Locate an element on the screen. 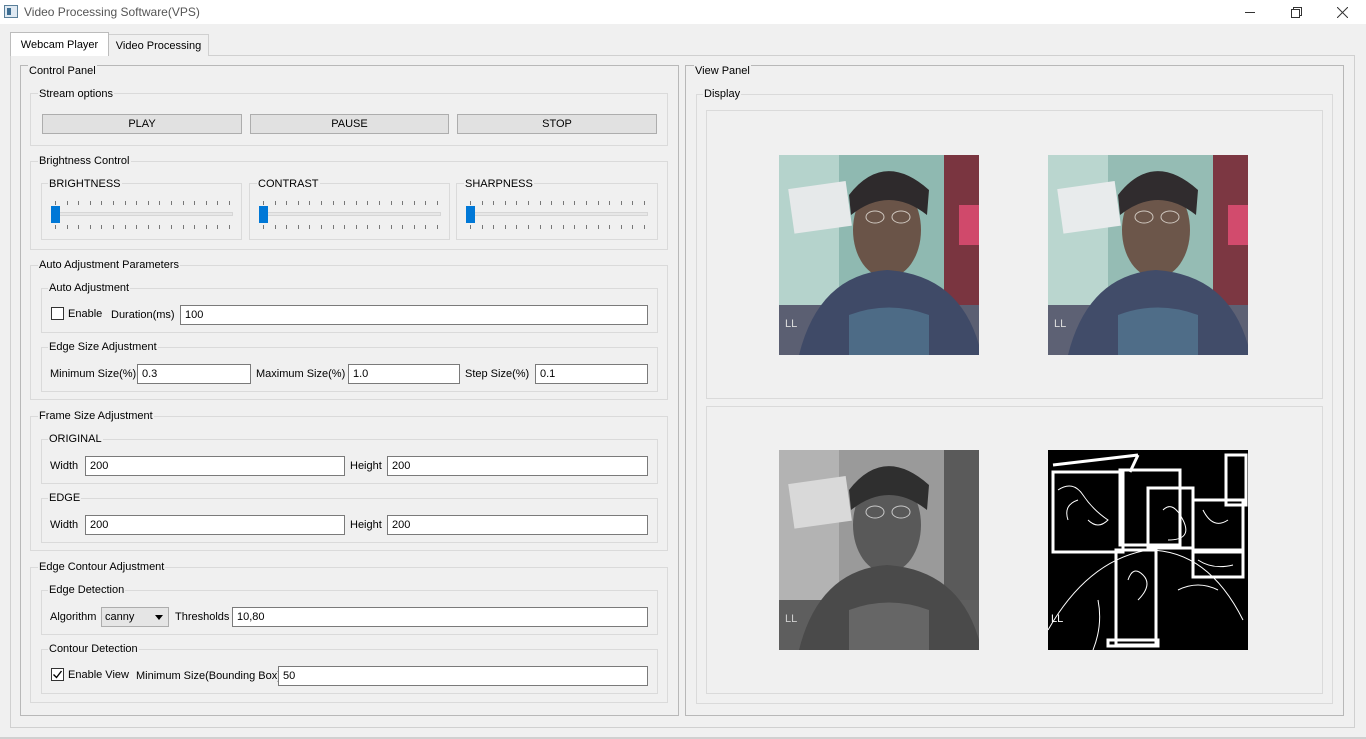 This screenshot has height=739, width=1366. duration-input: 100 is located at coordinates (414, 315).